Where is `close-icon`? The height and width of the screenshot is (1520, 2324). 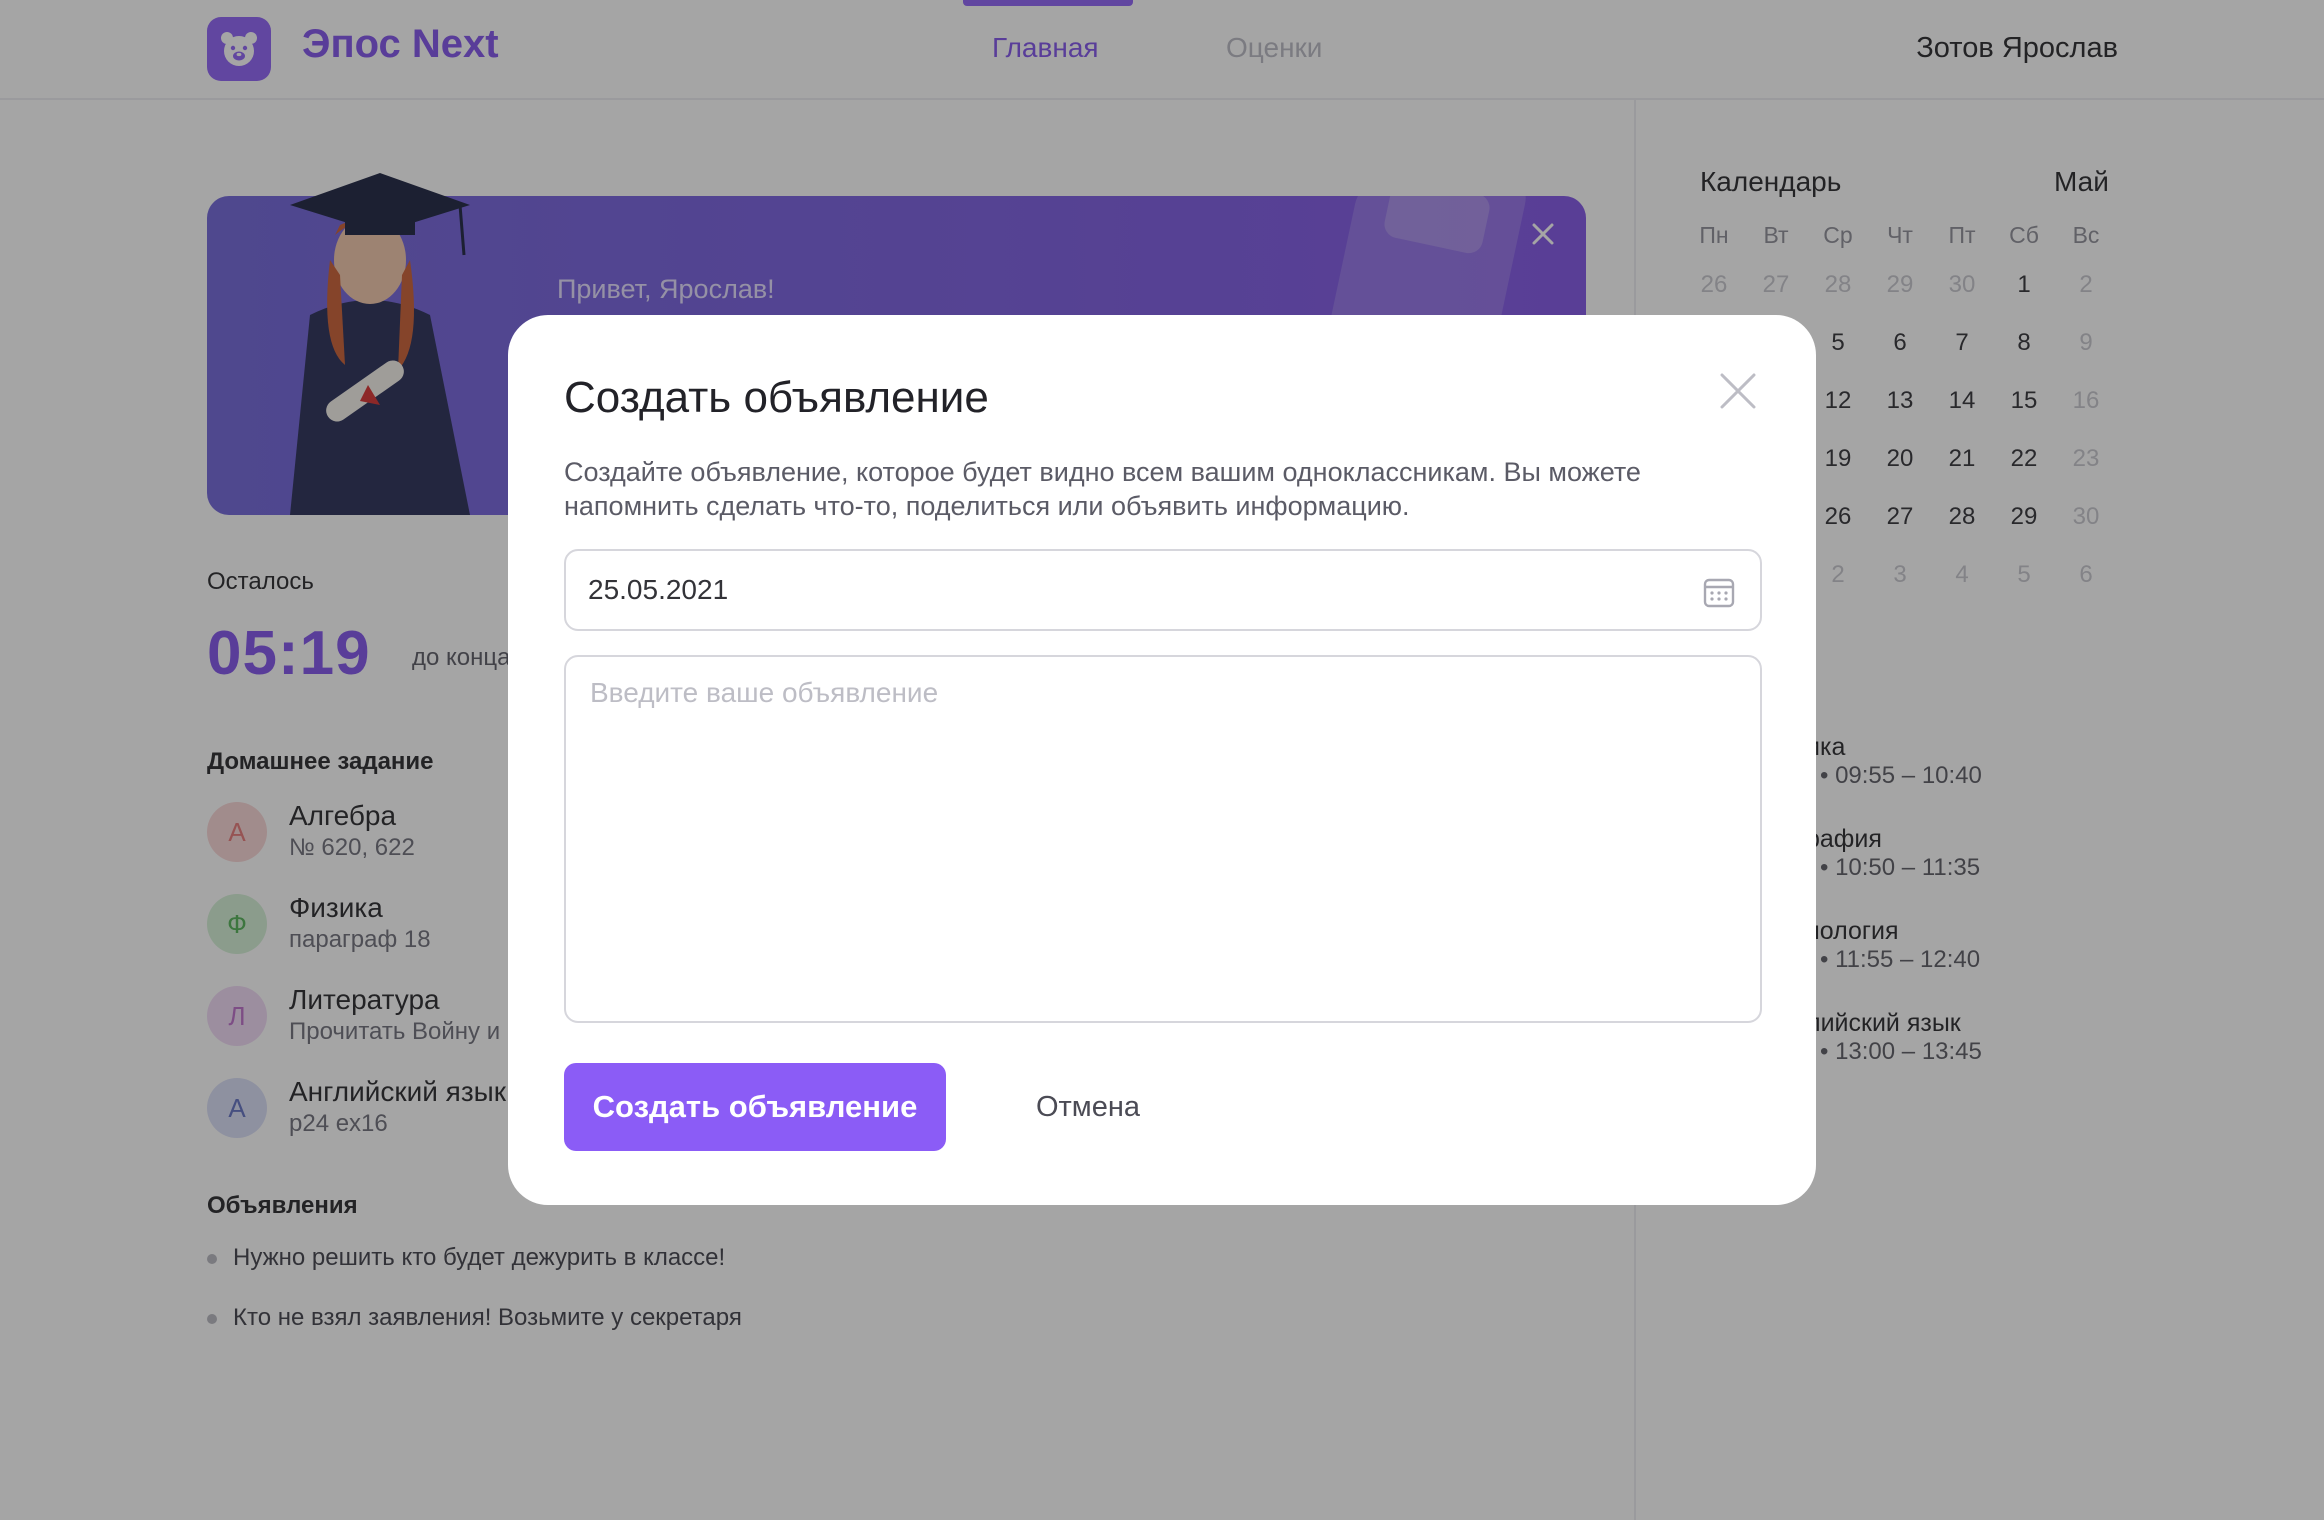
close-icon is located at coordinates (1738, 391).